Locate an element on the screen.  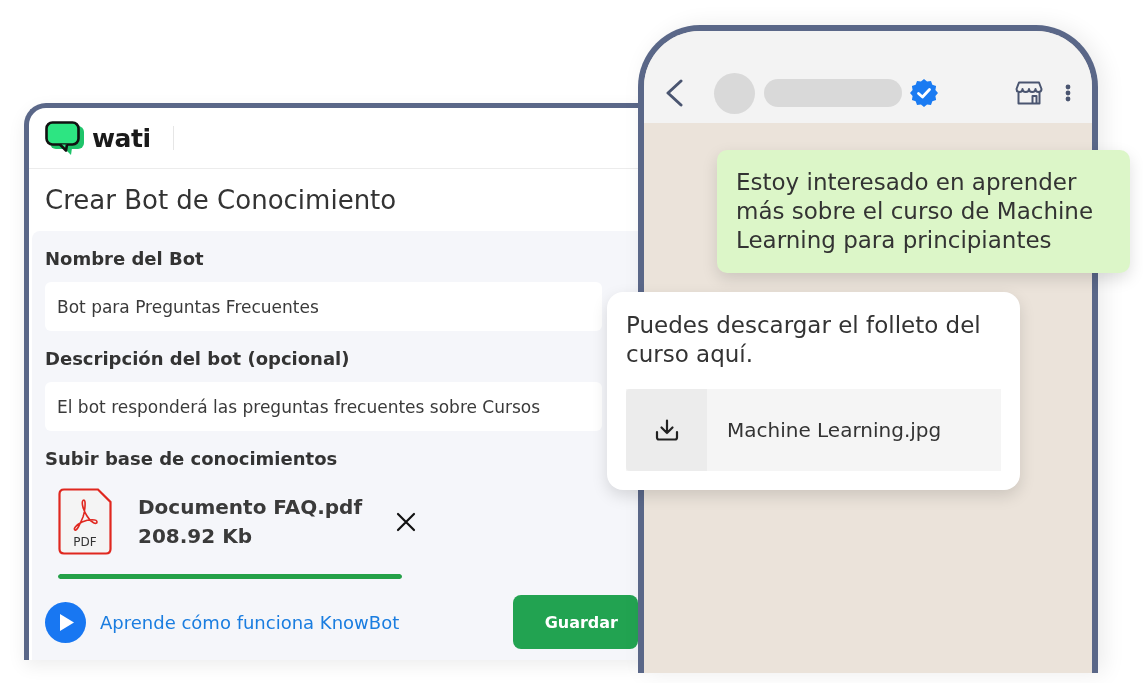
download-icon is located at coordinates (666, 430).